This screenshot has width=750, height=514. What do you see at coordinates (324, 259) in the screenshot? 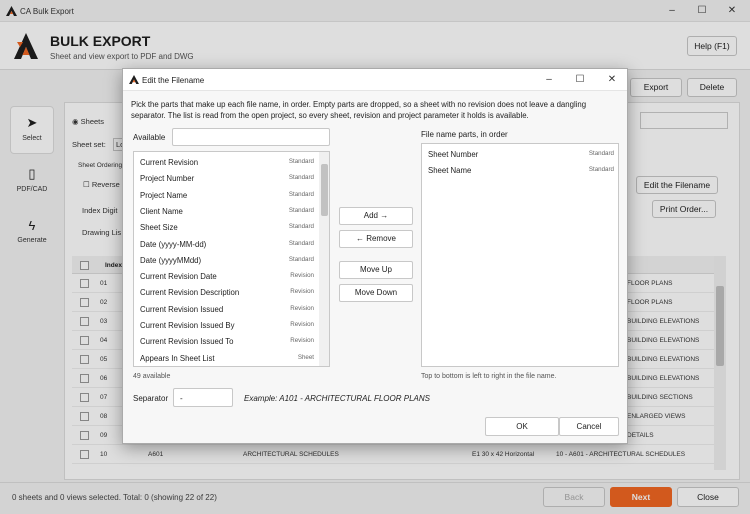
I see `available-list-scrollbar` at bounding box center [324, 259].